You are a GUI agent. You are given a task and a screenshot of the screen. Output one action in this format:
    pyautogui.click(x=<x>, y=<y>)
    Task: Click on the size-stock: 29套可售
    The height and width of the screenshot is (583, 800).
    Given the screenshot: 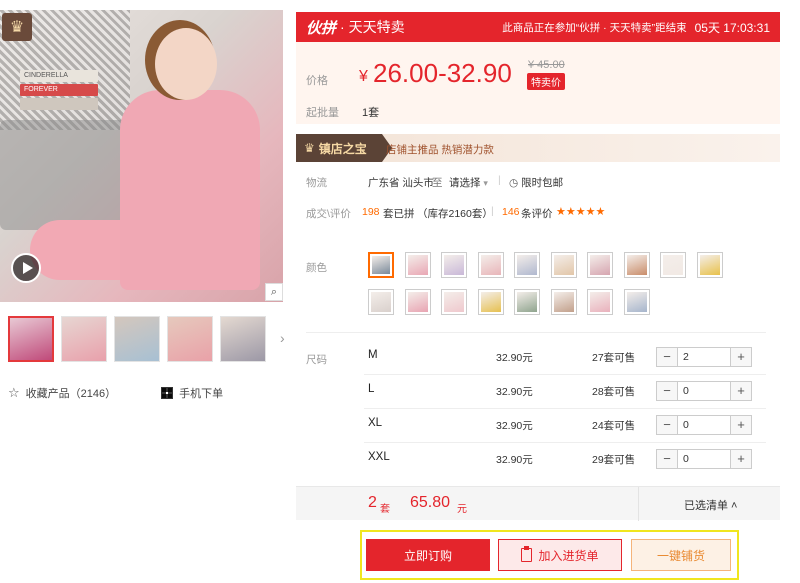 What is the action you would take?
    pyautogui.click(x=614, y=460)
    